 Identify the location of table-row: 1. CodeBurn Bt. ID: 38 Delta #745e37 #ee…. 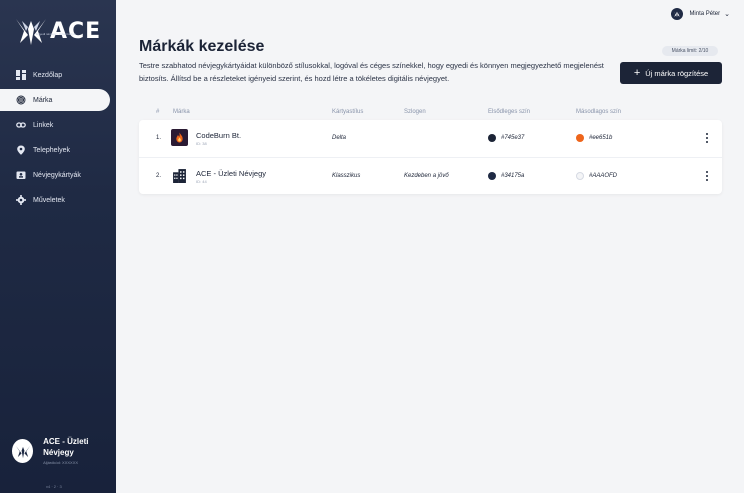
(430, 138).